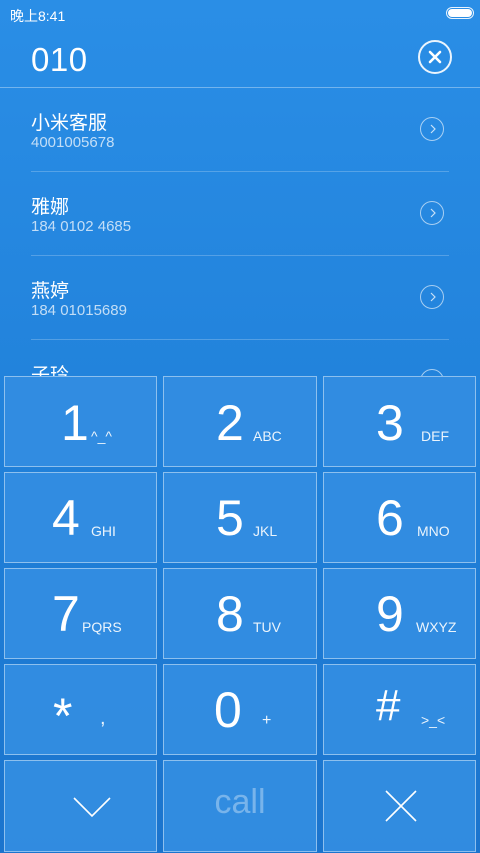  What do you see at coordinates (59, 60) in the screenshot?
I see `dialed-number: 010` at bounding box center [59, 60].